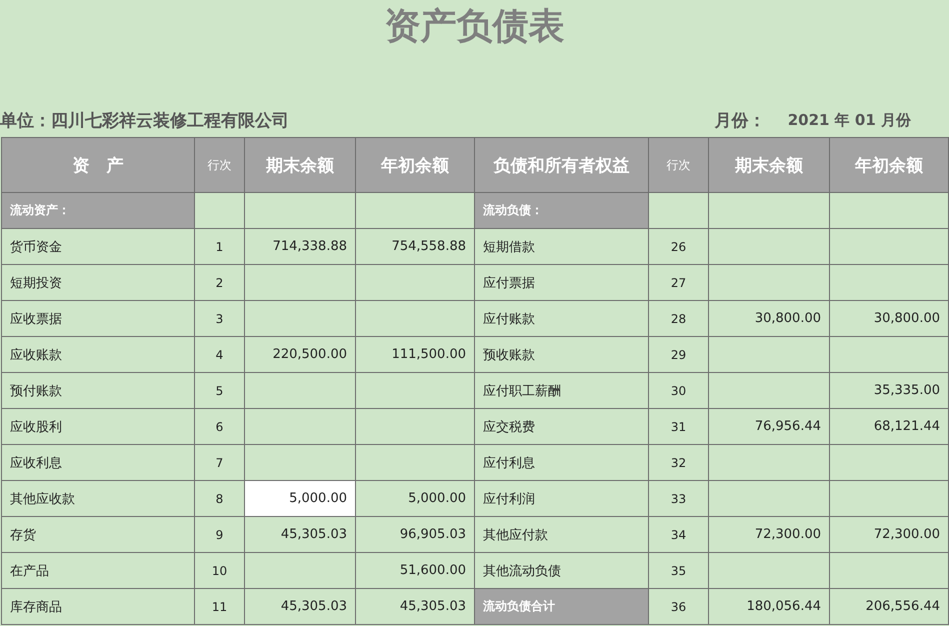 Image resolution: width=949 pixels, height=626 pixels. I want to click on table-cell: 应付票据, so click(561, 282).